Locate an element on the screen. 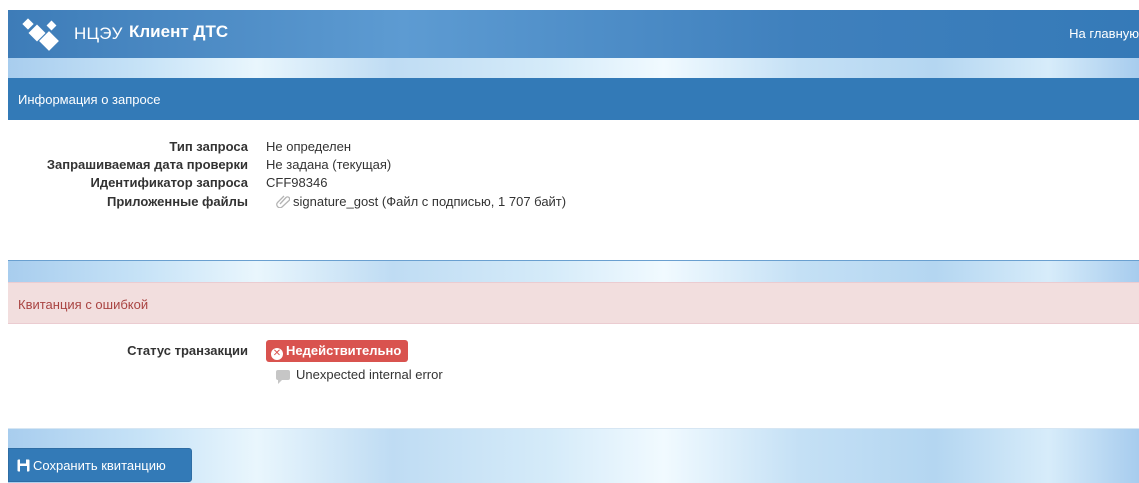 The width and height of the screenshot is (1139, 483). receipt-error-title: Квитанция с ошибкой is located at coordinates (83, 304).